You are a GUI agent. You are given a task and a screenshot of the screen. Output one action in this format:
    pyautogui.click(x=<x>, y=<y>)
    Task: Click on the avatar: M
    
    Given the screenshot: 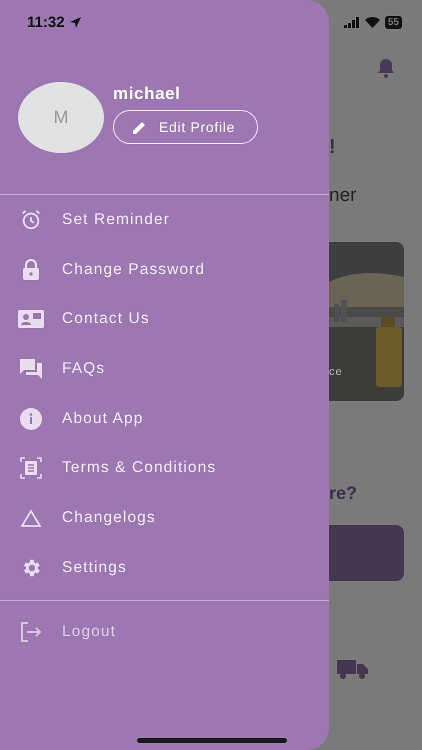 What is the action you would take?
    pyautogui.click(x=61, y=117)
    